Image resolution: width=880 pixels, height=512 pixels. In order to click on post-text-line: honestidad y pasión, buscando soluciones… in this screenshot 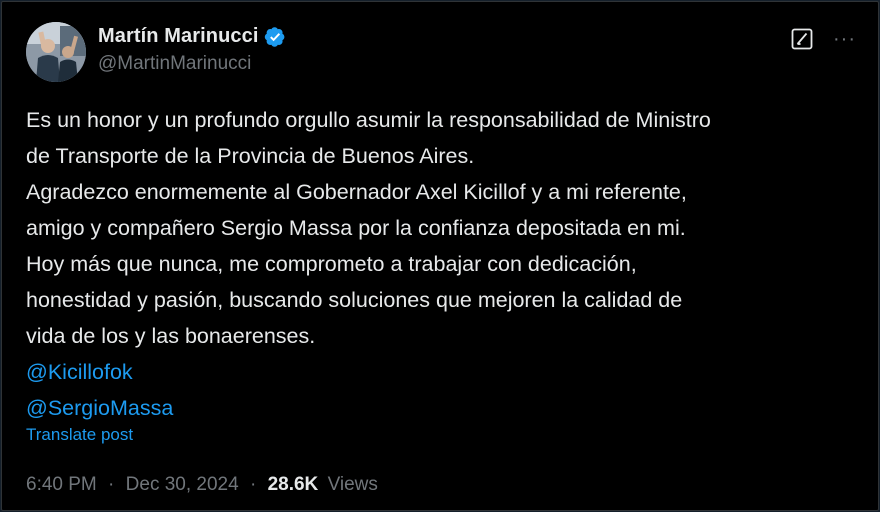, I will do `click(354, 300)`.